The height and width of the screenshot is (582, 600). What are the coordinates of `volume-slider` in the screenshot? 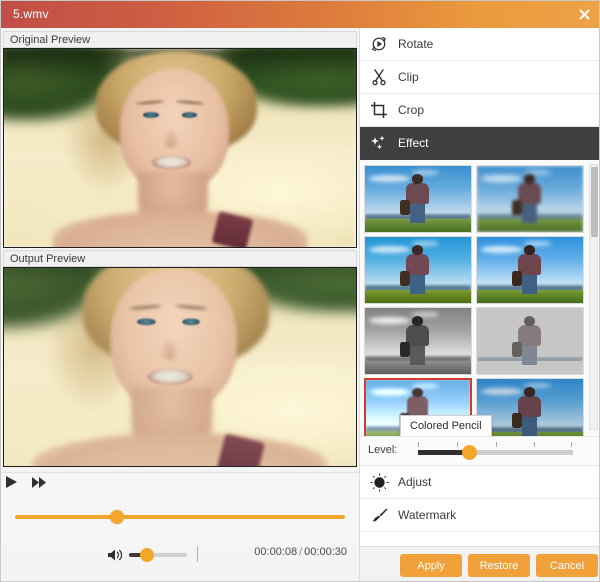 It's located at (158, 555).